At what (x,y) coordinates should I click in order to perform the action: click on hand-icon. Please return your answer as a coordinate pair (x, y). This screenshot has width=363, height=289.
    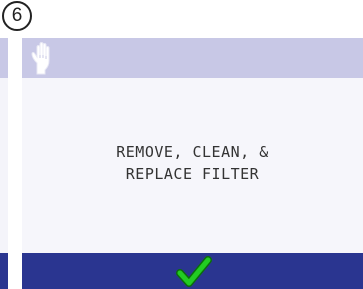
    Looking at the image, I should click on (44, 58).